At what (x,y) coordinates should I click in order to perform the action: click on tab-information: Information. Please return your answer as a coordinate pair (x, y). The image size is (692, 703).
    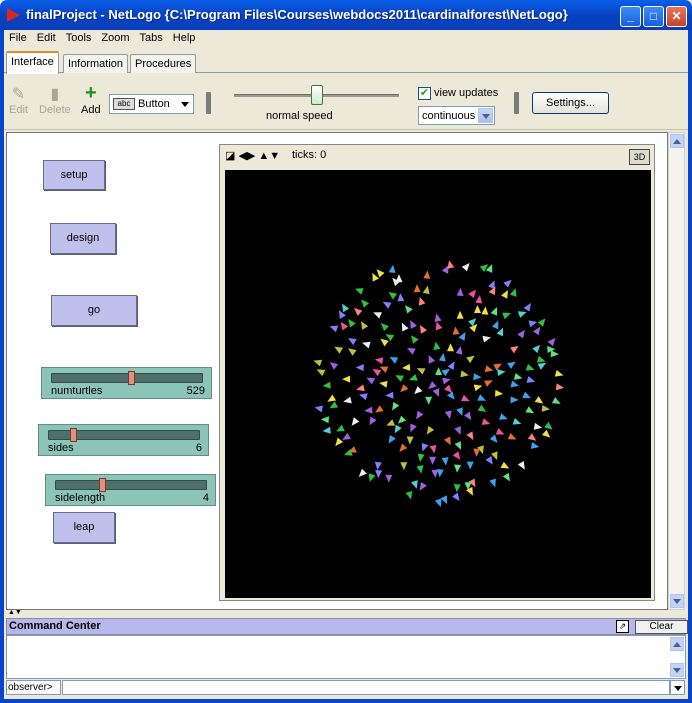
    Looking at the image, I should click on (96, 63).